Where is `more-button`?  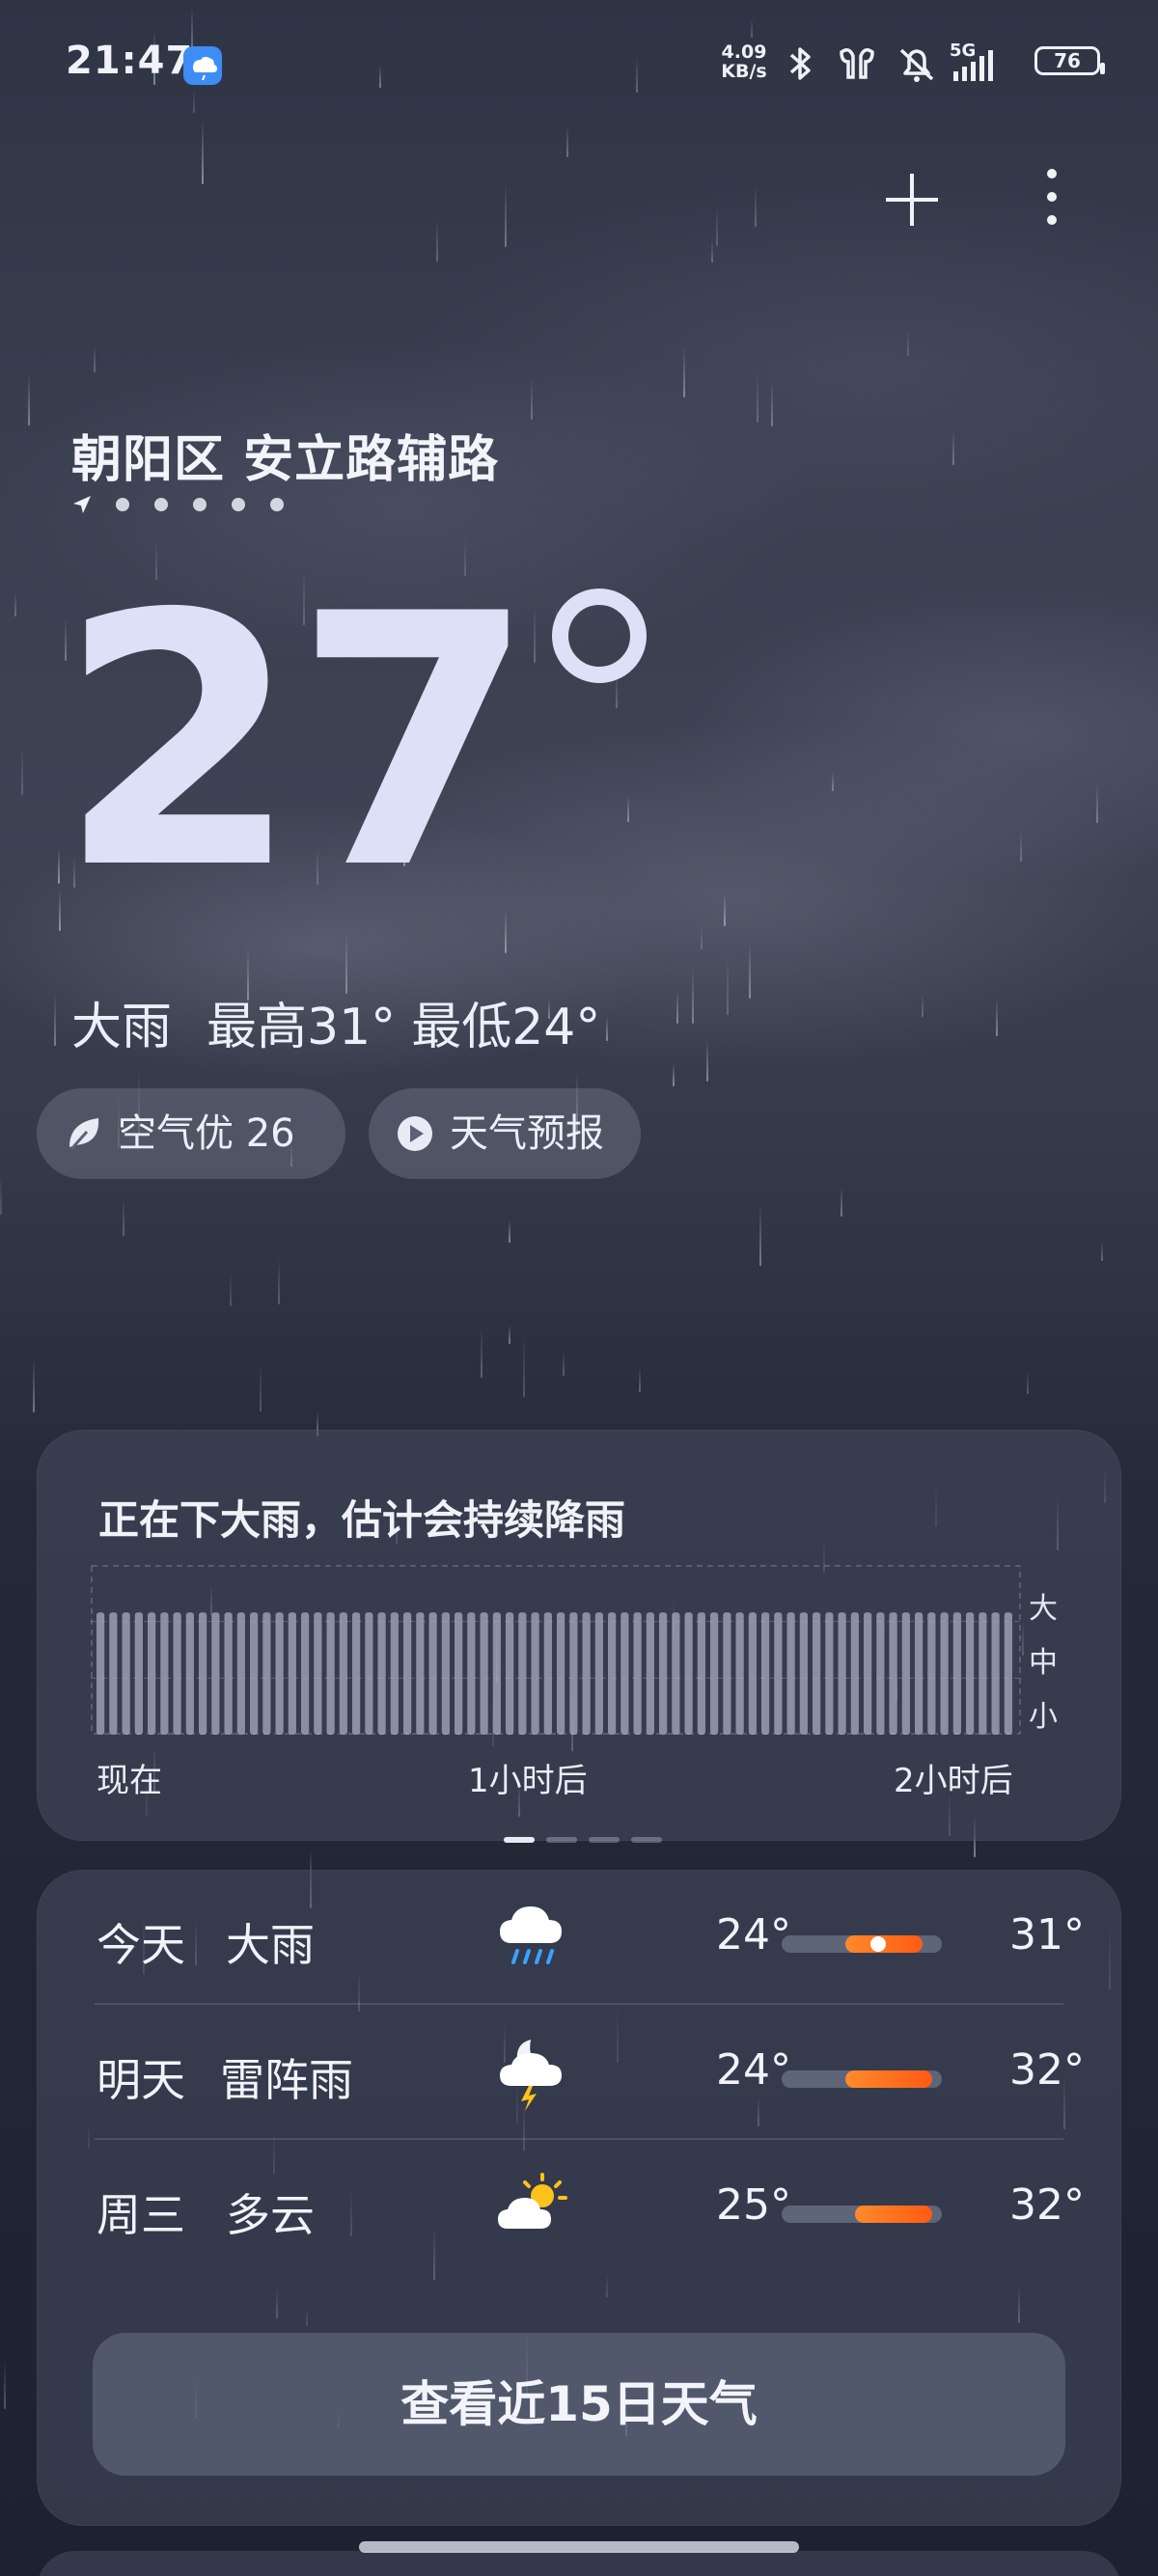 more-button is located at coordinates (1052, 199).